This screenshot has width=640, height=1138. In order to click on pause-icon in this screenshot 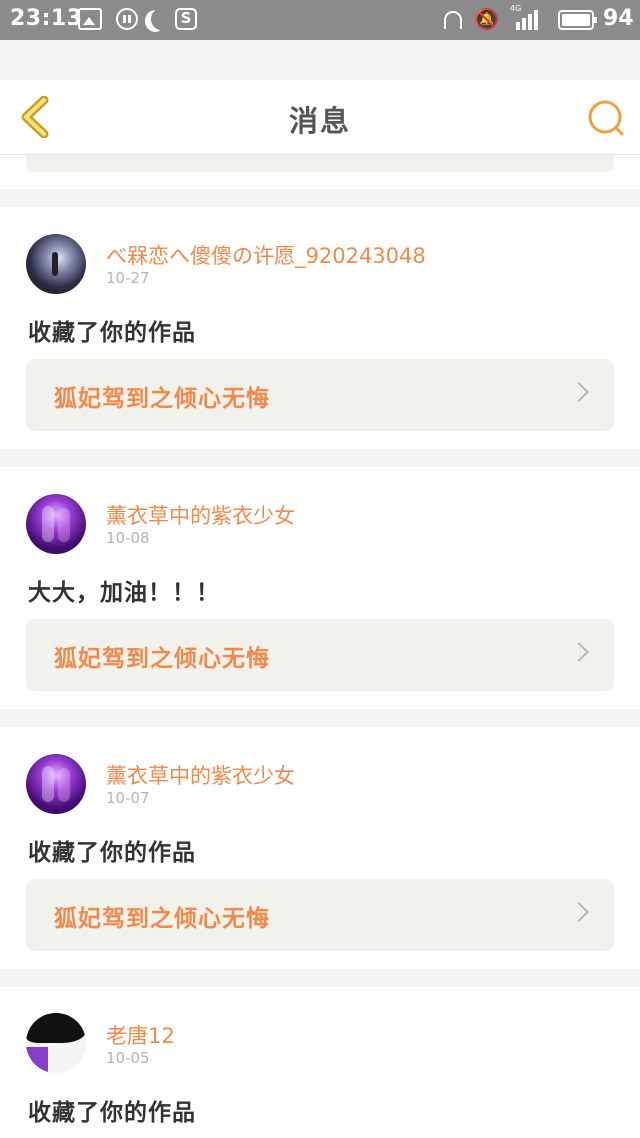, I will do `click(127, 19)`.